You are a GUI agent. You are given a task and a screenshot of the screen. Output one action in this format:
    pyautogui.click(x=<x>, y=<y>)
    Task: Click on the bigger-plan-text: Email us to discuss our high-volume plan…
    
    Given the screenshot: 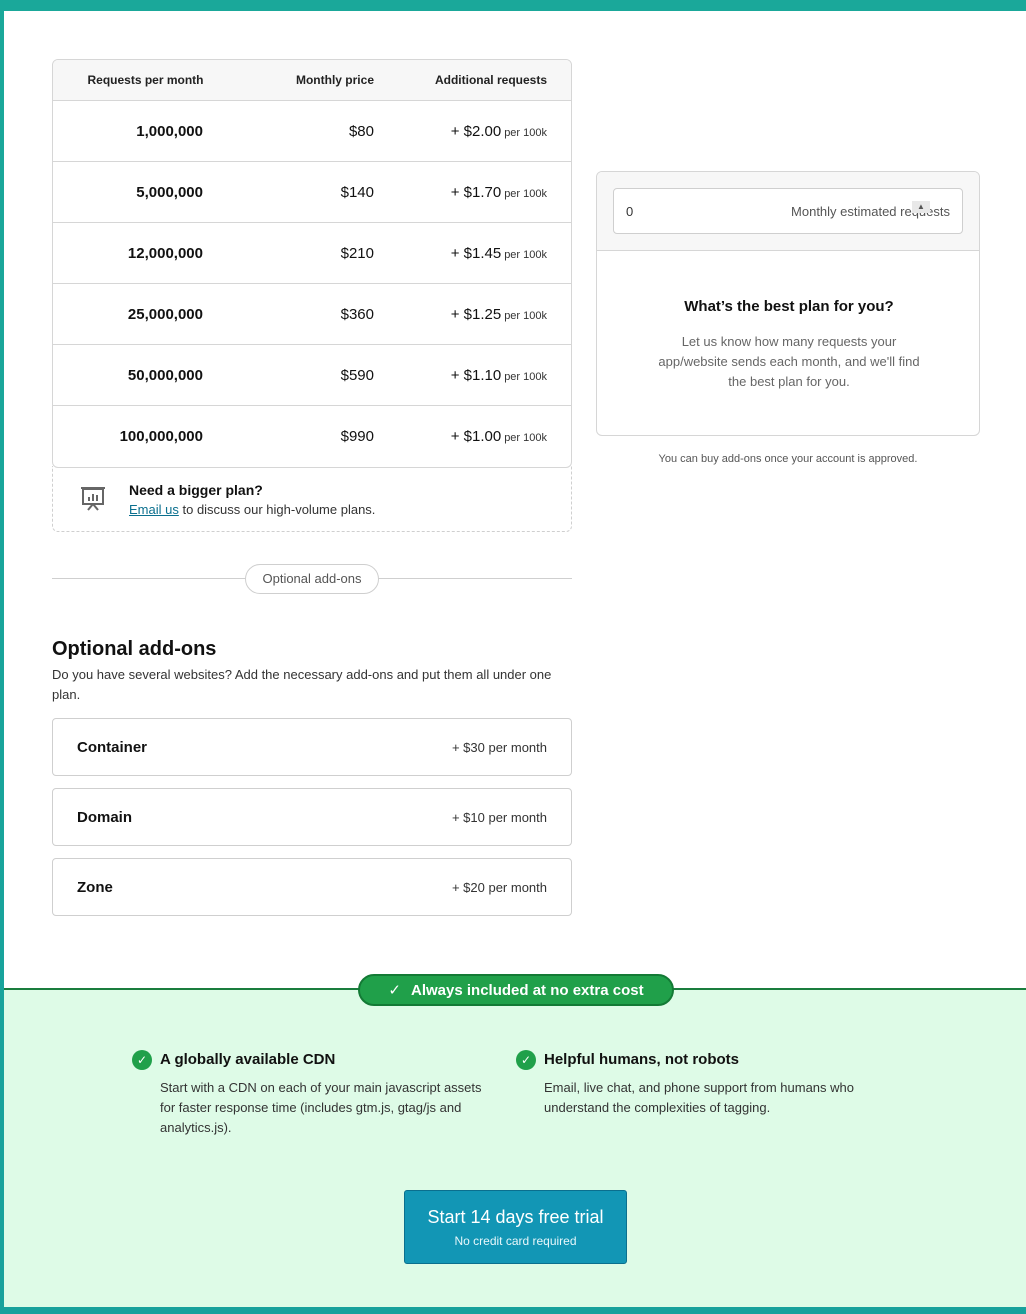 What is the action you would take?
    pyautogui.click(x=252, y=509)
    